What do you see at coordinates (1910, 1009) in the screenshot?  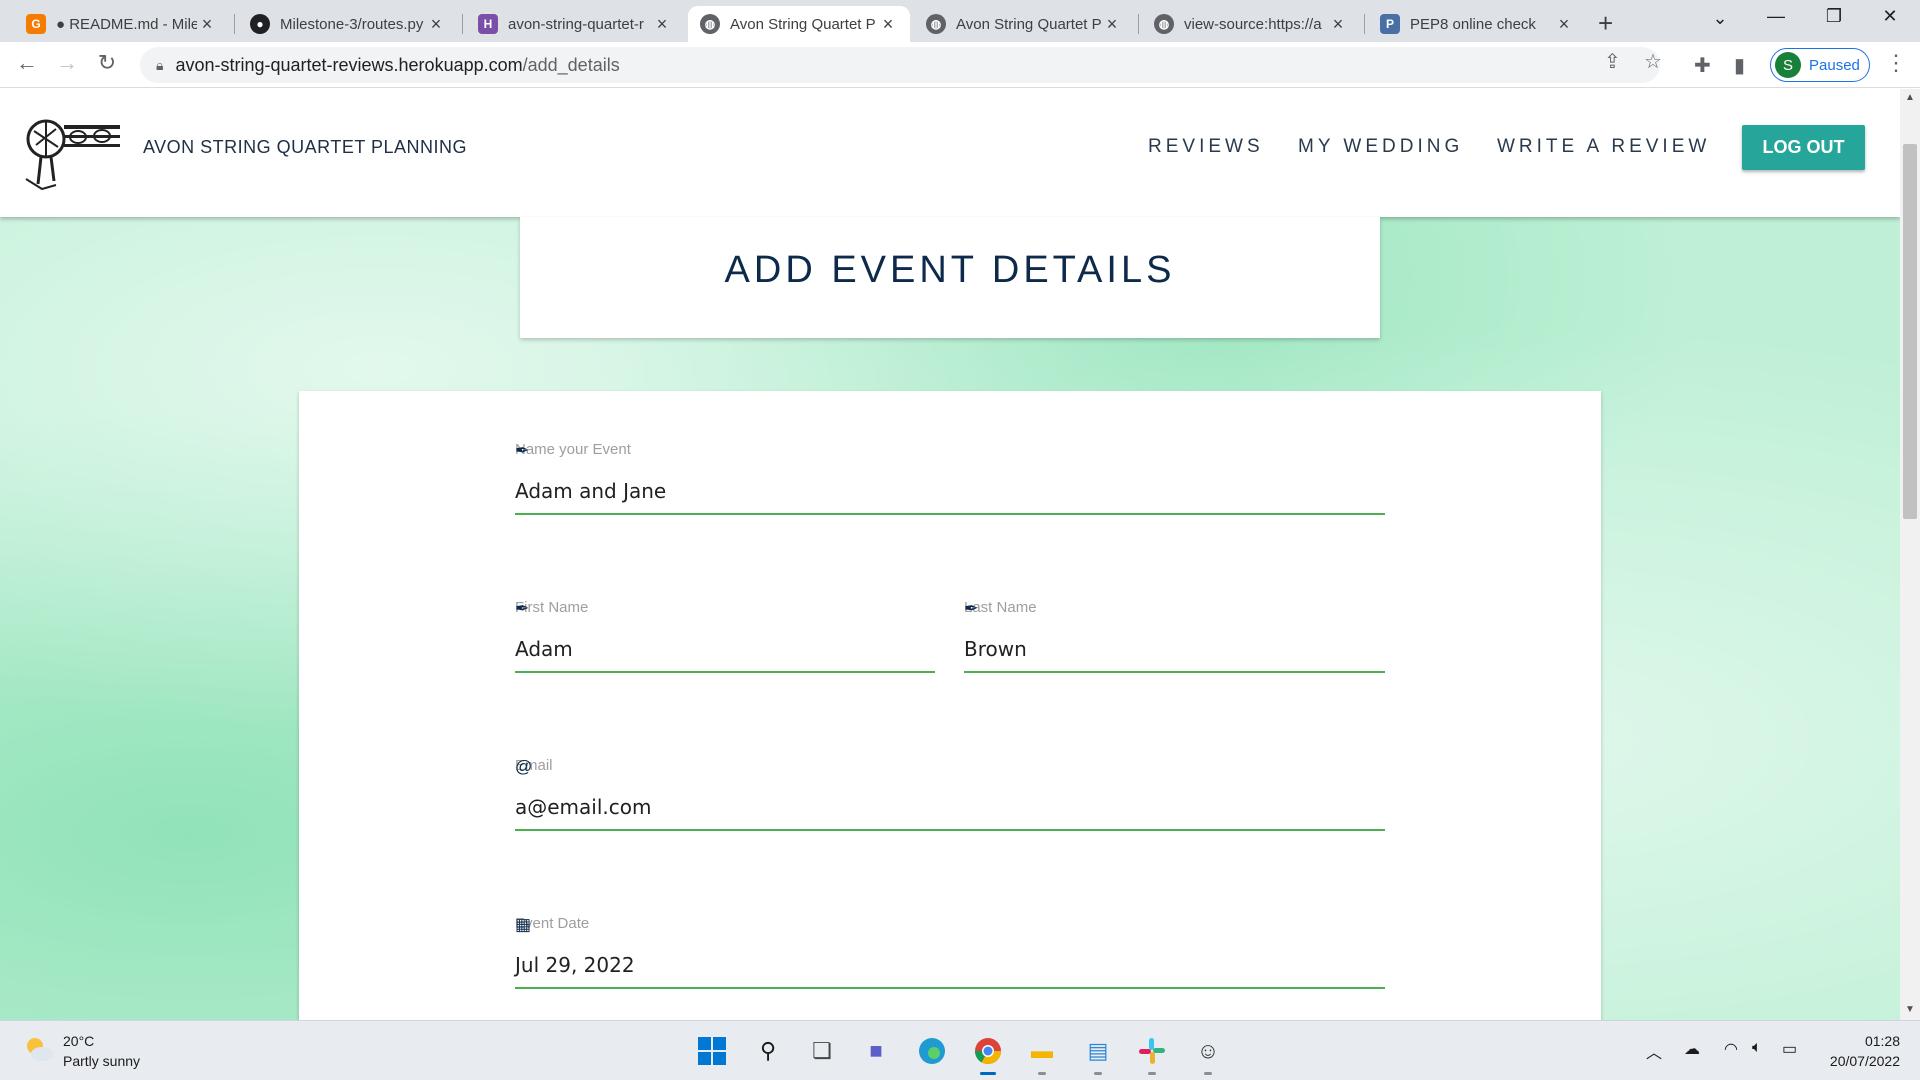 I see `scroll-down-icon: ▼` at bounding box center [1910, 1009].